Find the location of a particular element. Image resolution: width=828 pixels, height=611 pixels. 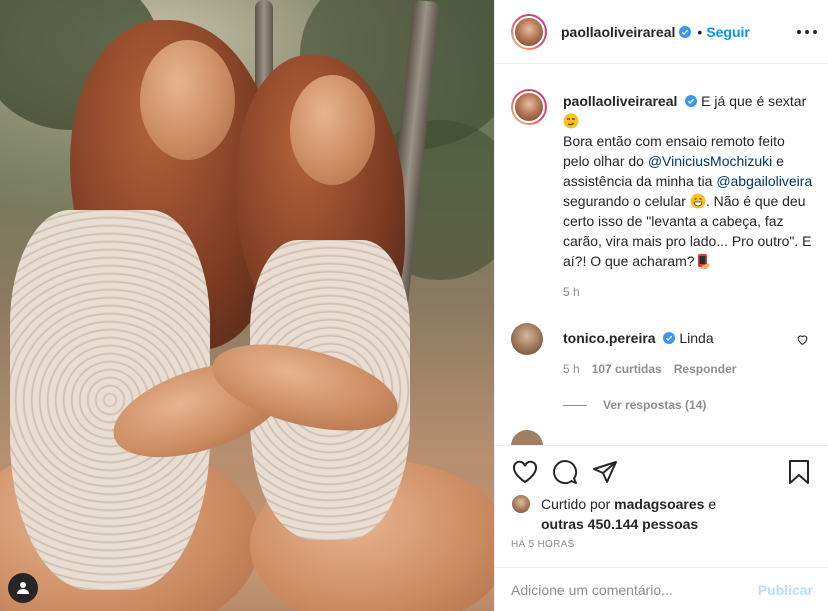

selfie-emoji-icon is located at coordinates (703, 261).